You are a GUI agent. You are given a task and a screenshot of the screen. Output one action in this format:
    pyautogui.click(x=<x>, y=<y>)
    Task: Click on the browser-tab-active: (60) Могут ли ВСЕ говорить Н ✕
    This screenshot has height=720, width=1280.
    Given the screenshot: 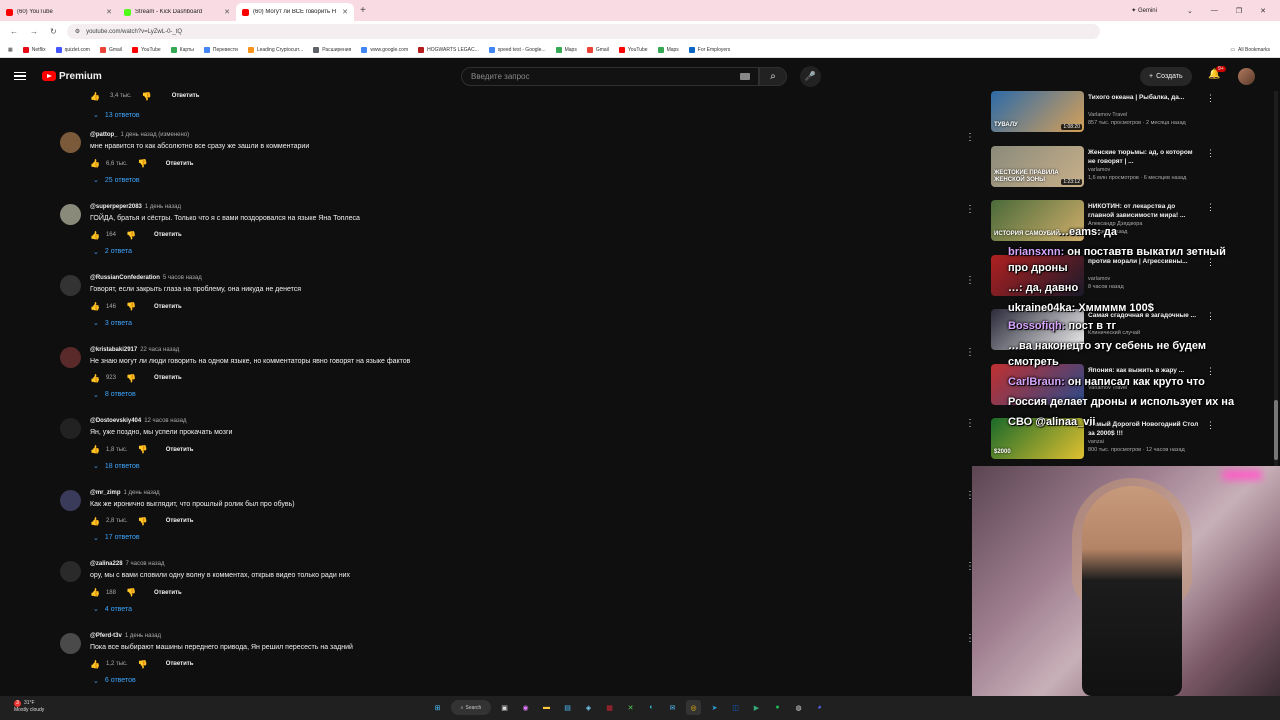 What is the action you would take?
    pyautogui.click(x=295, y=12)
    